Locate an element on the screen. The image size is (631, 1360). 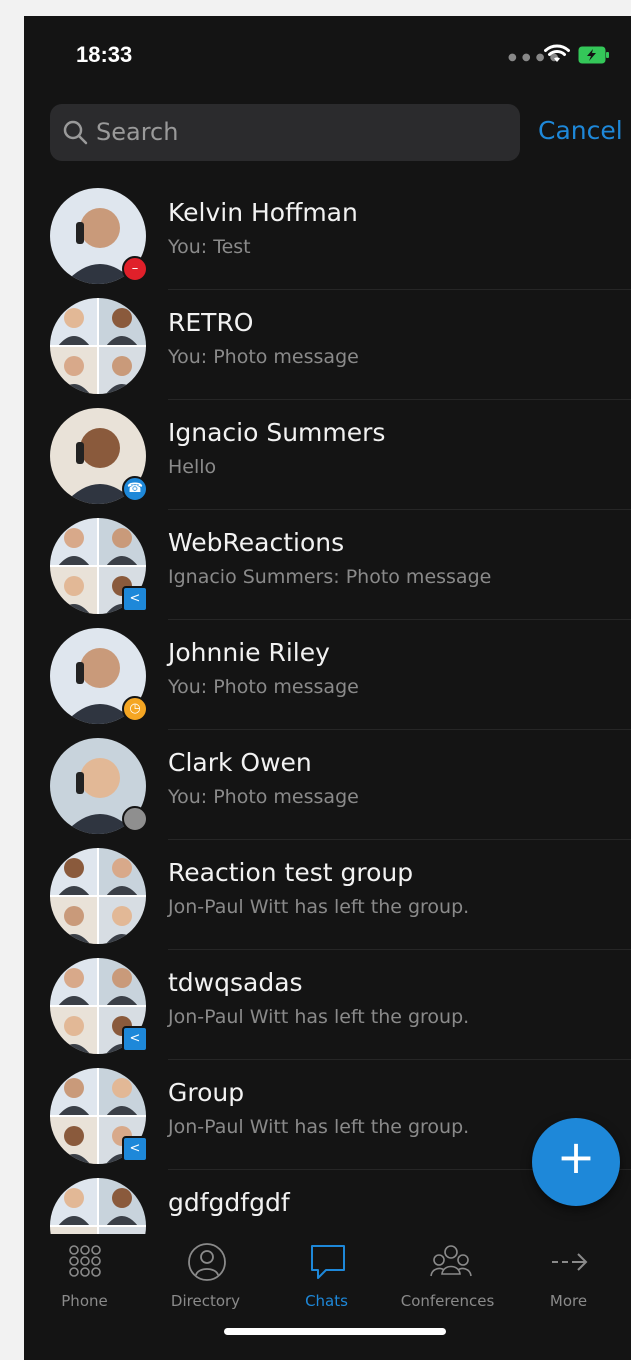
tab-directory: Directory is located at coordinates (205, 1279).